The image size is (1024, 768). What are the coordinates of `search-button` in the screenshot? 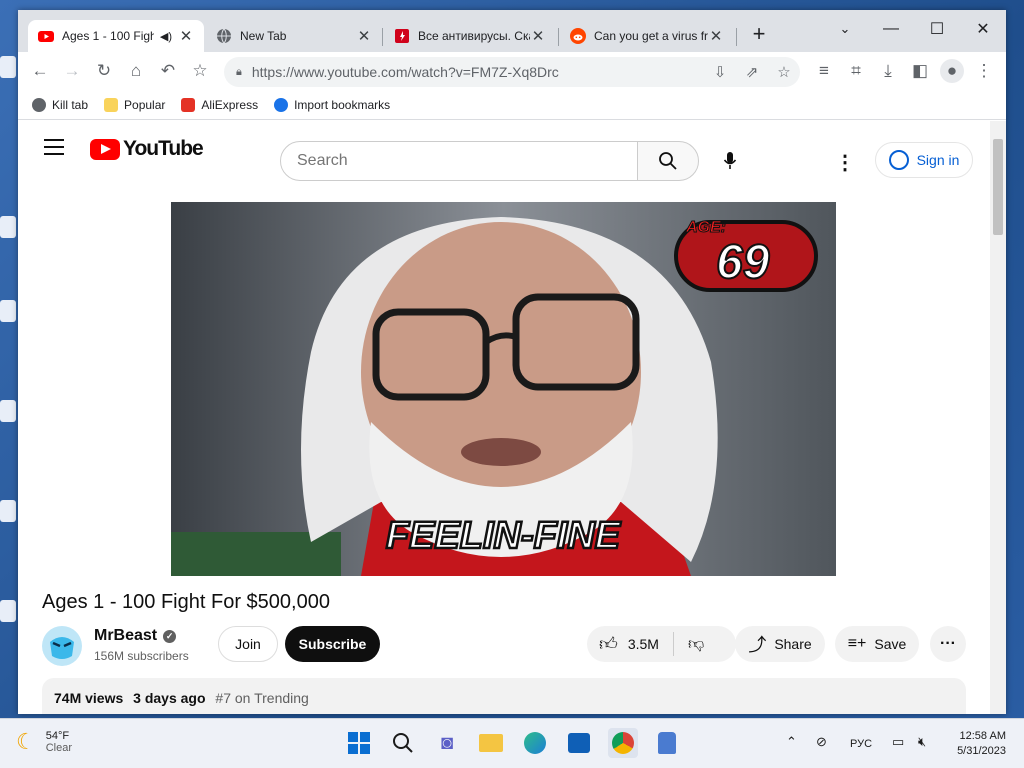 It's located at (668, 161).